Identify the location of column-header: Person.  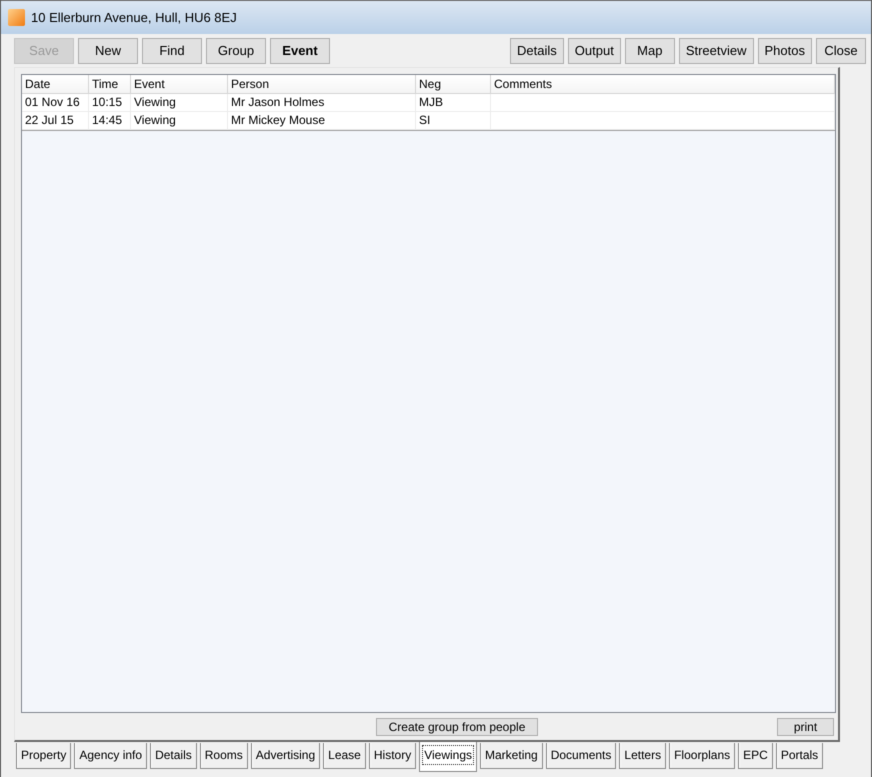
(322, 84).